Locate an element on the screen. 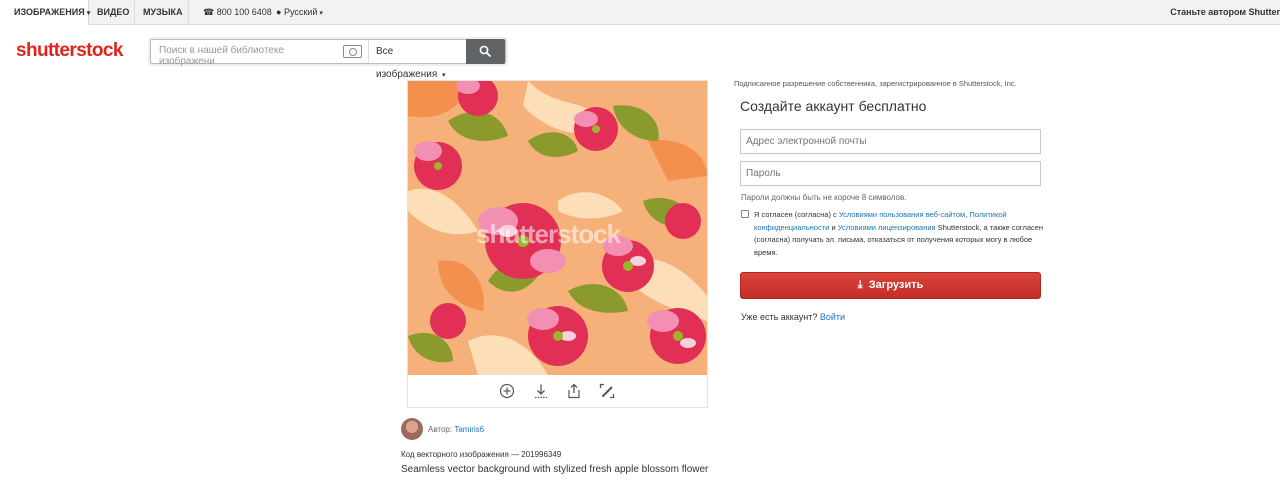 Image resolution: width=1280 pixels, height=486 pixels. search-button is located at coordinates (485, 51).